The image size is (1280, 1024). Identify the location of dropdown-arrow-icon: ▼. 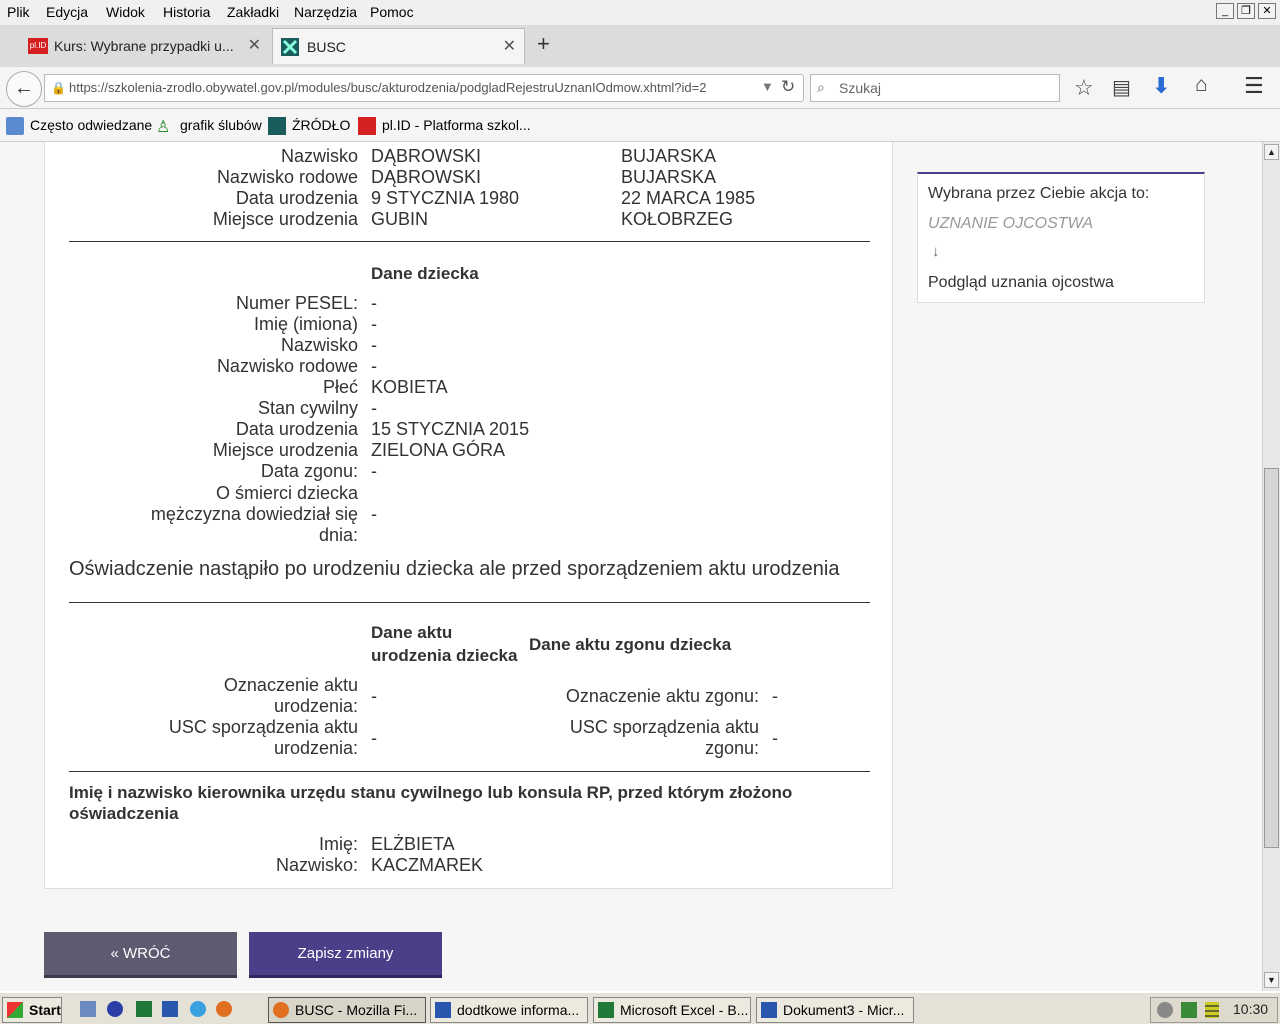
(767, 86).